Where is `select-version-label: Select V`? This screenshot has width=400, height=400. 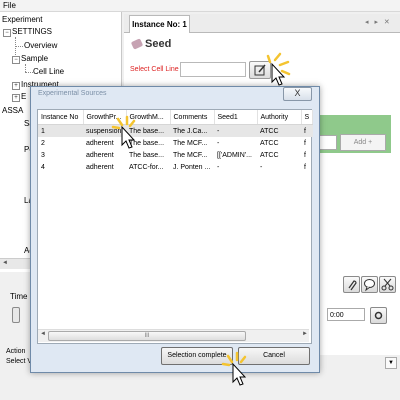 select-version-label: Select V is located at coordinates (19, 361).